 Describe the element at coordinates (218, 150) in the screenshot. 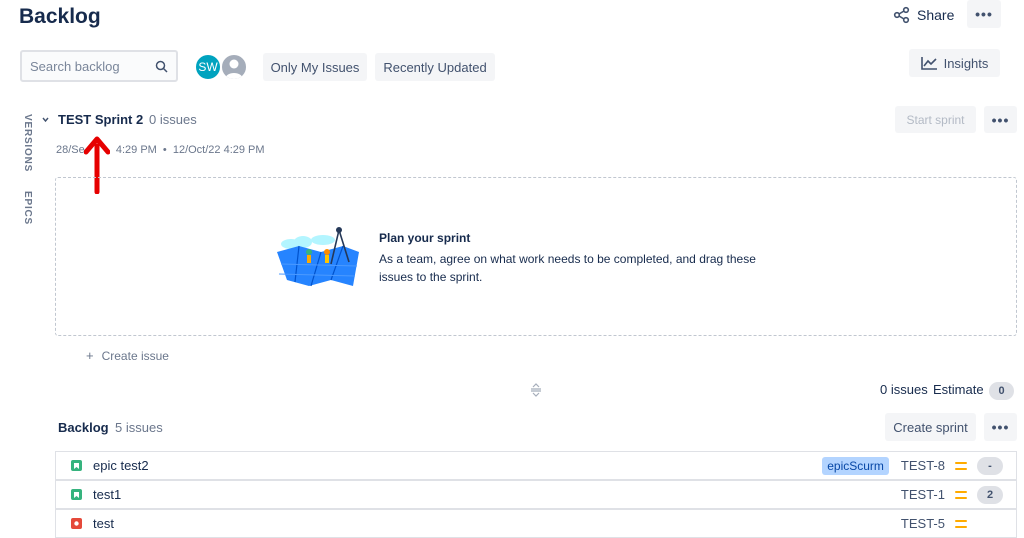

I see `sprint-date-end: 12/Oct/22 4:29 PM` at that location.